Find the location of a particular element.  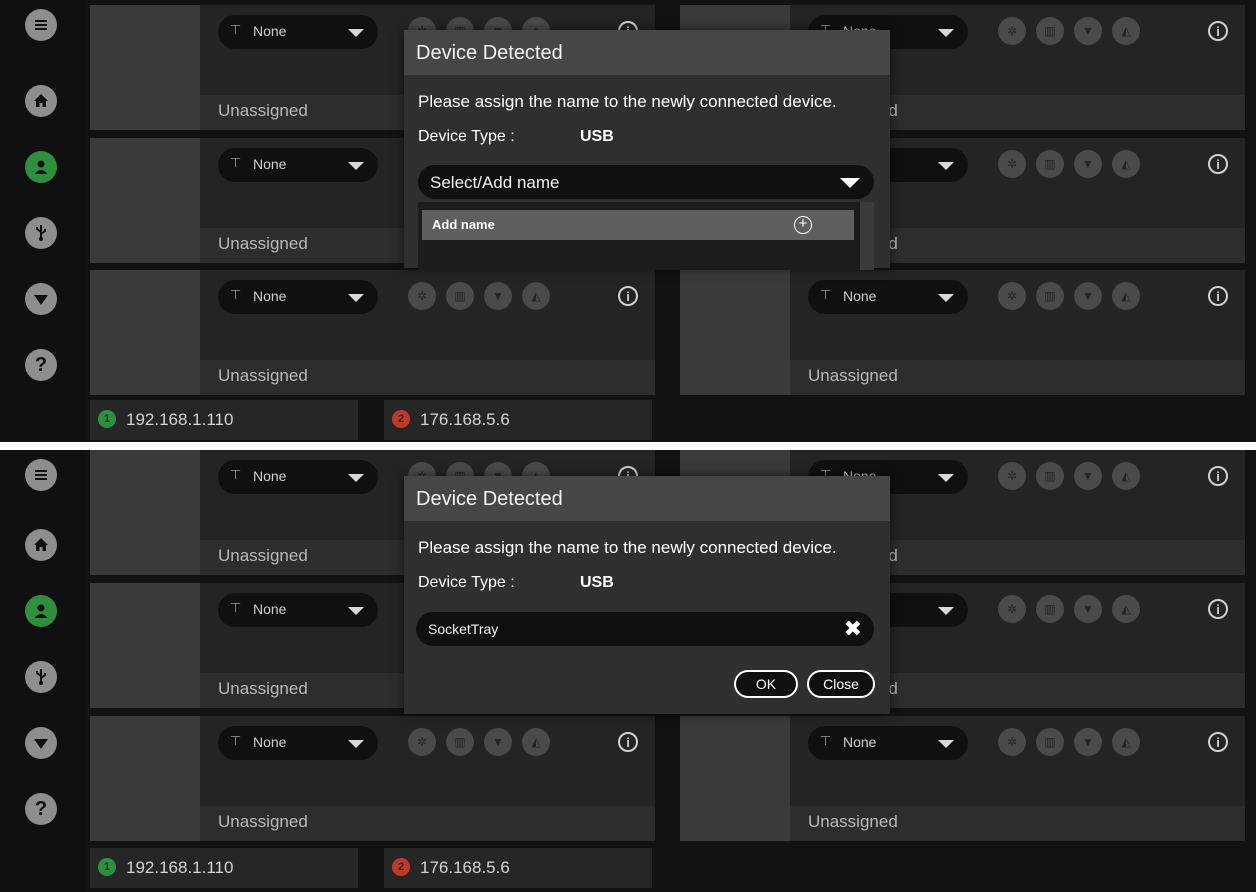

ok-button: OK is located at coordinates (766, 684).